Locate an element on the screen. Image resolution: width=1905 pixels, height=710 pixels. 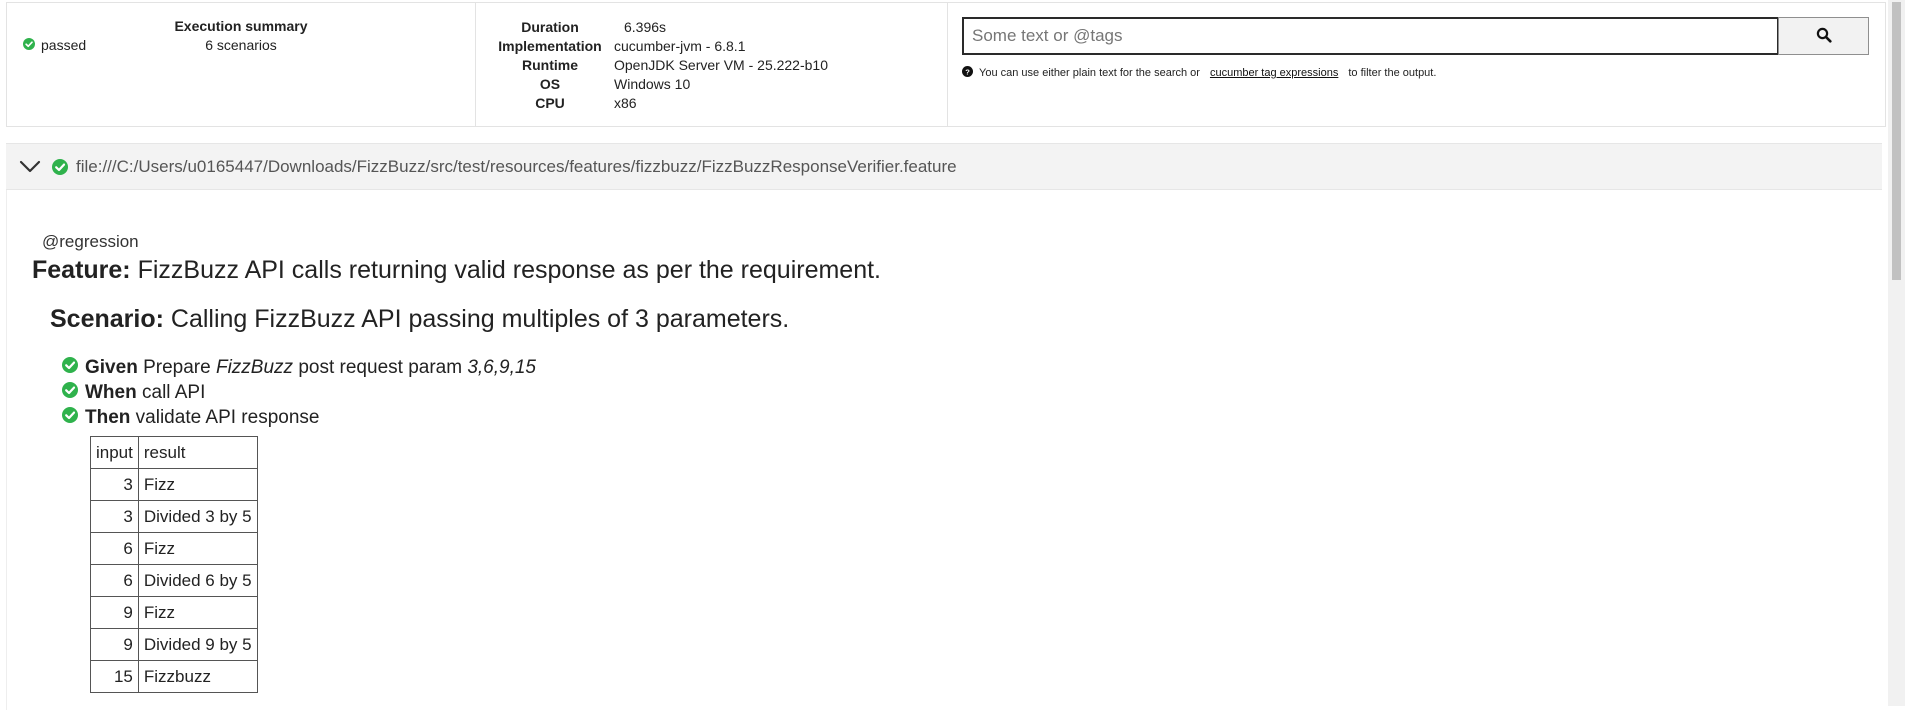
env-row: Runtime OpenJDK Server VM - 25.222-b10 is located at coordinates (659, 65).